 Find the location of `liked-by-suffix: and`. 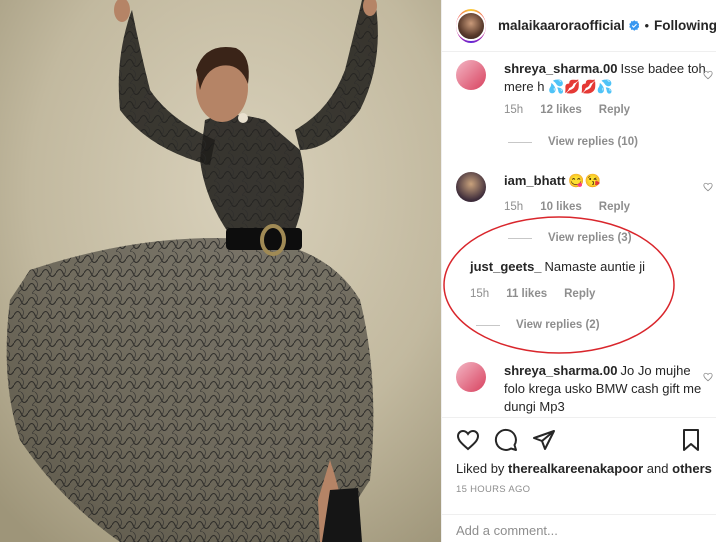

liked-by-suffix: and is located at coordinates (657, 468).